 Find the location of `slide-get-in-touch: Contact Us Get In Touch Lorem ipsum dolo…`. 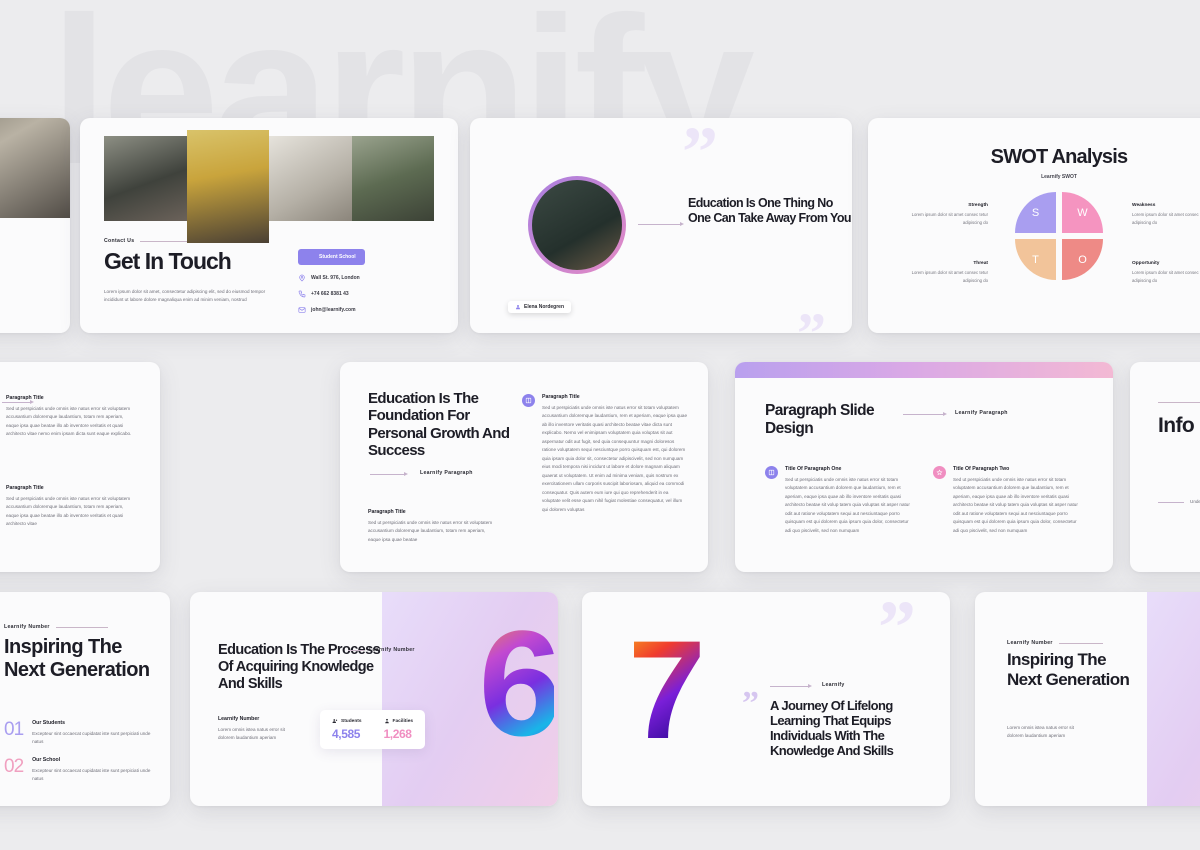

slide-get-in-touch: Contact Us Get In Touch Lorem ipsum dolo… is located at coordinates (269, 225).